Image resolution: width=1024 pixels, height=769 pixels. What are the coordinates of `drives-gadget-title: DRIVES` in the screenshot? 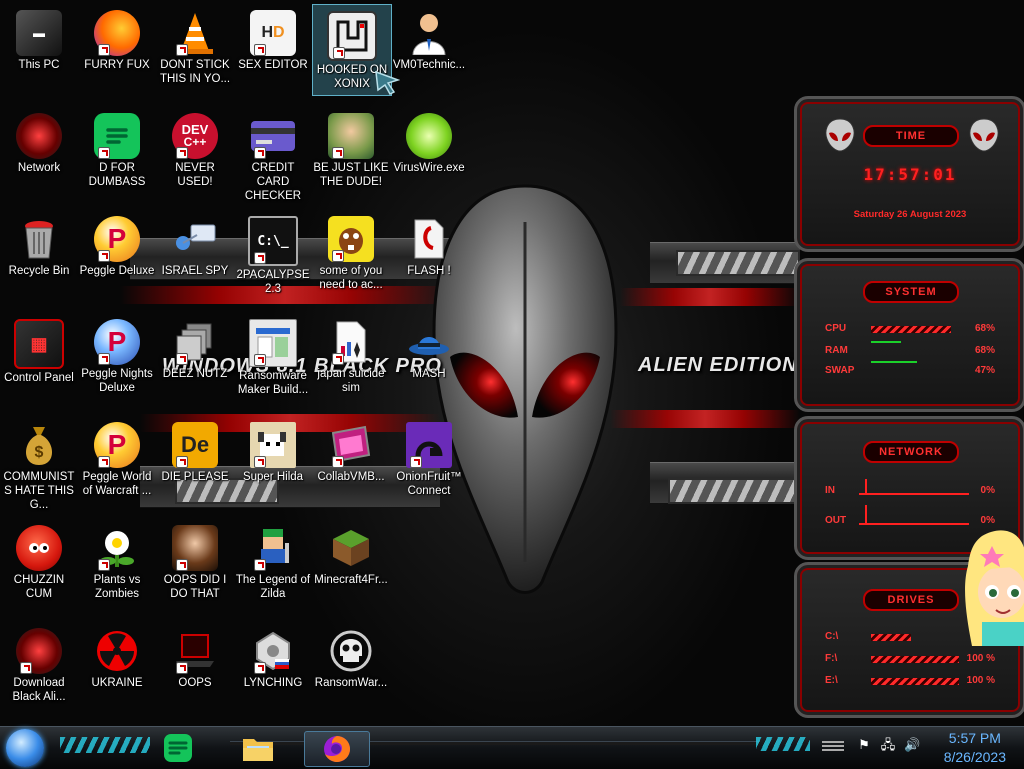 It's located at (911, 600).